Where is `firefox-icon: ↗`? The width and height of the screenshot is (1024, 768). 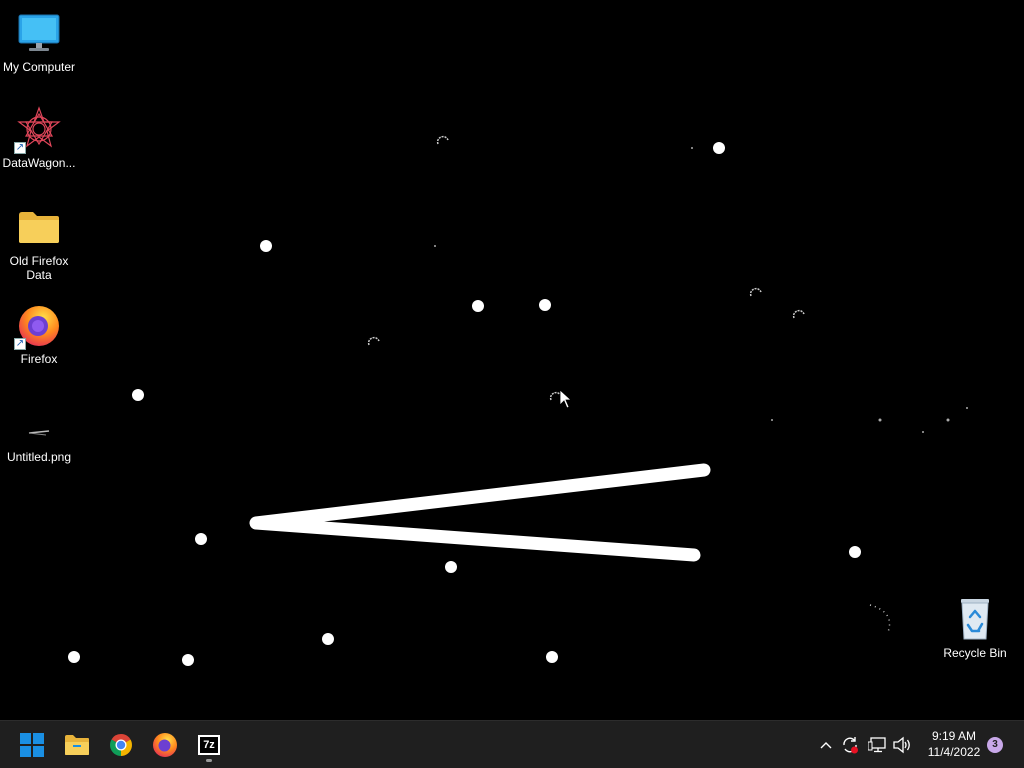 firefox-icon: ↗ is located at coordinates (38, 326).